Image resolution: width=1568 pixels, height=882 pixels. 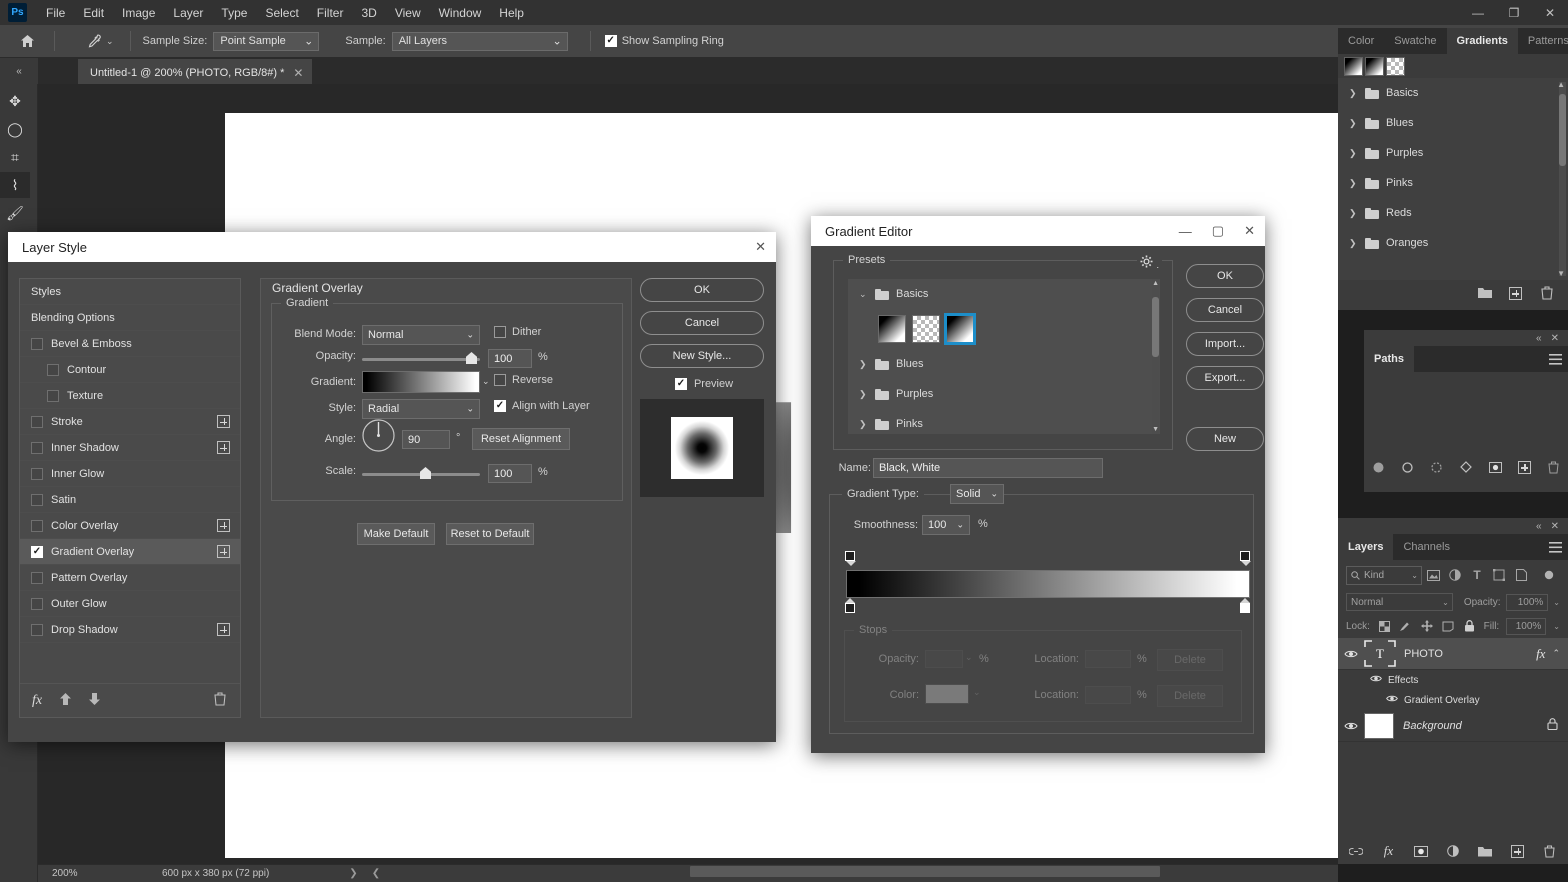 What do you see at coordinates (1004, 421) in the screenshot?
I see `preset-folder-pinks: ❯ Pinks` at bounding box center [1004, 421].